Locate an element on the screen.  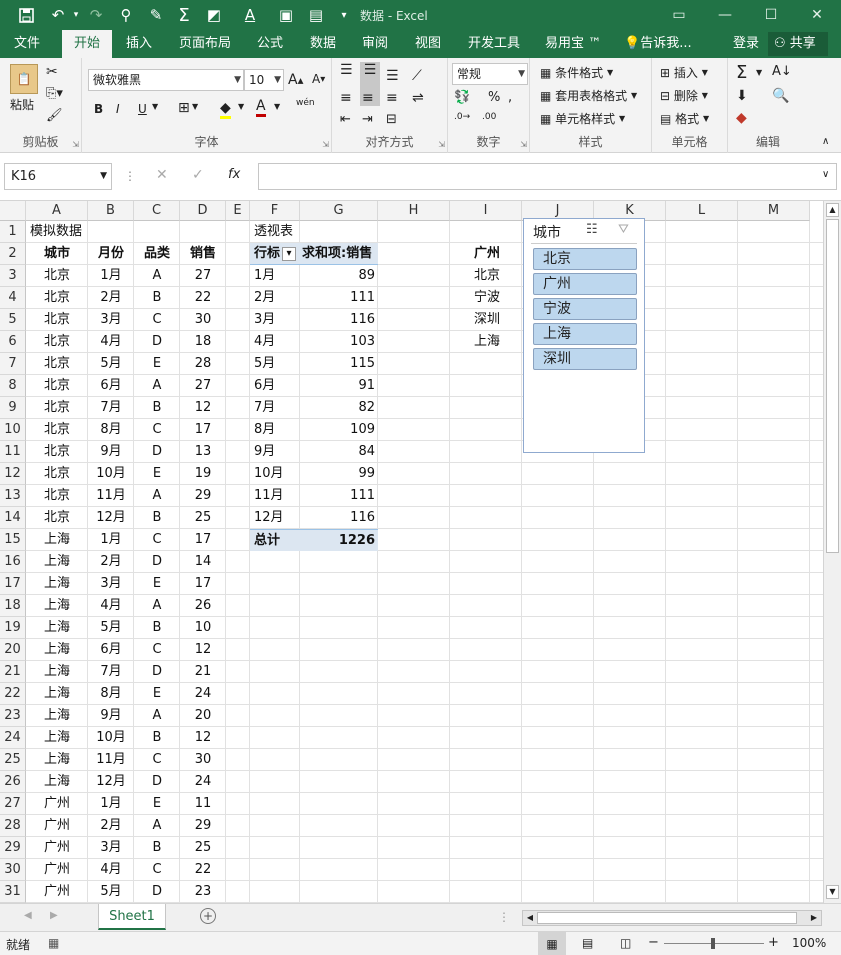
data-cell: 24 is located at coordinates (203, 694).